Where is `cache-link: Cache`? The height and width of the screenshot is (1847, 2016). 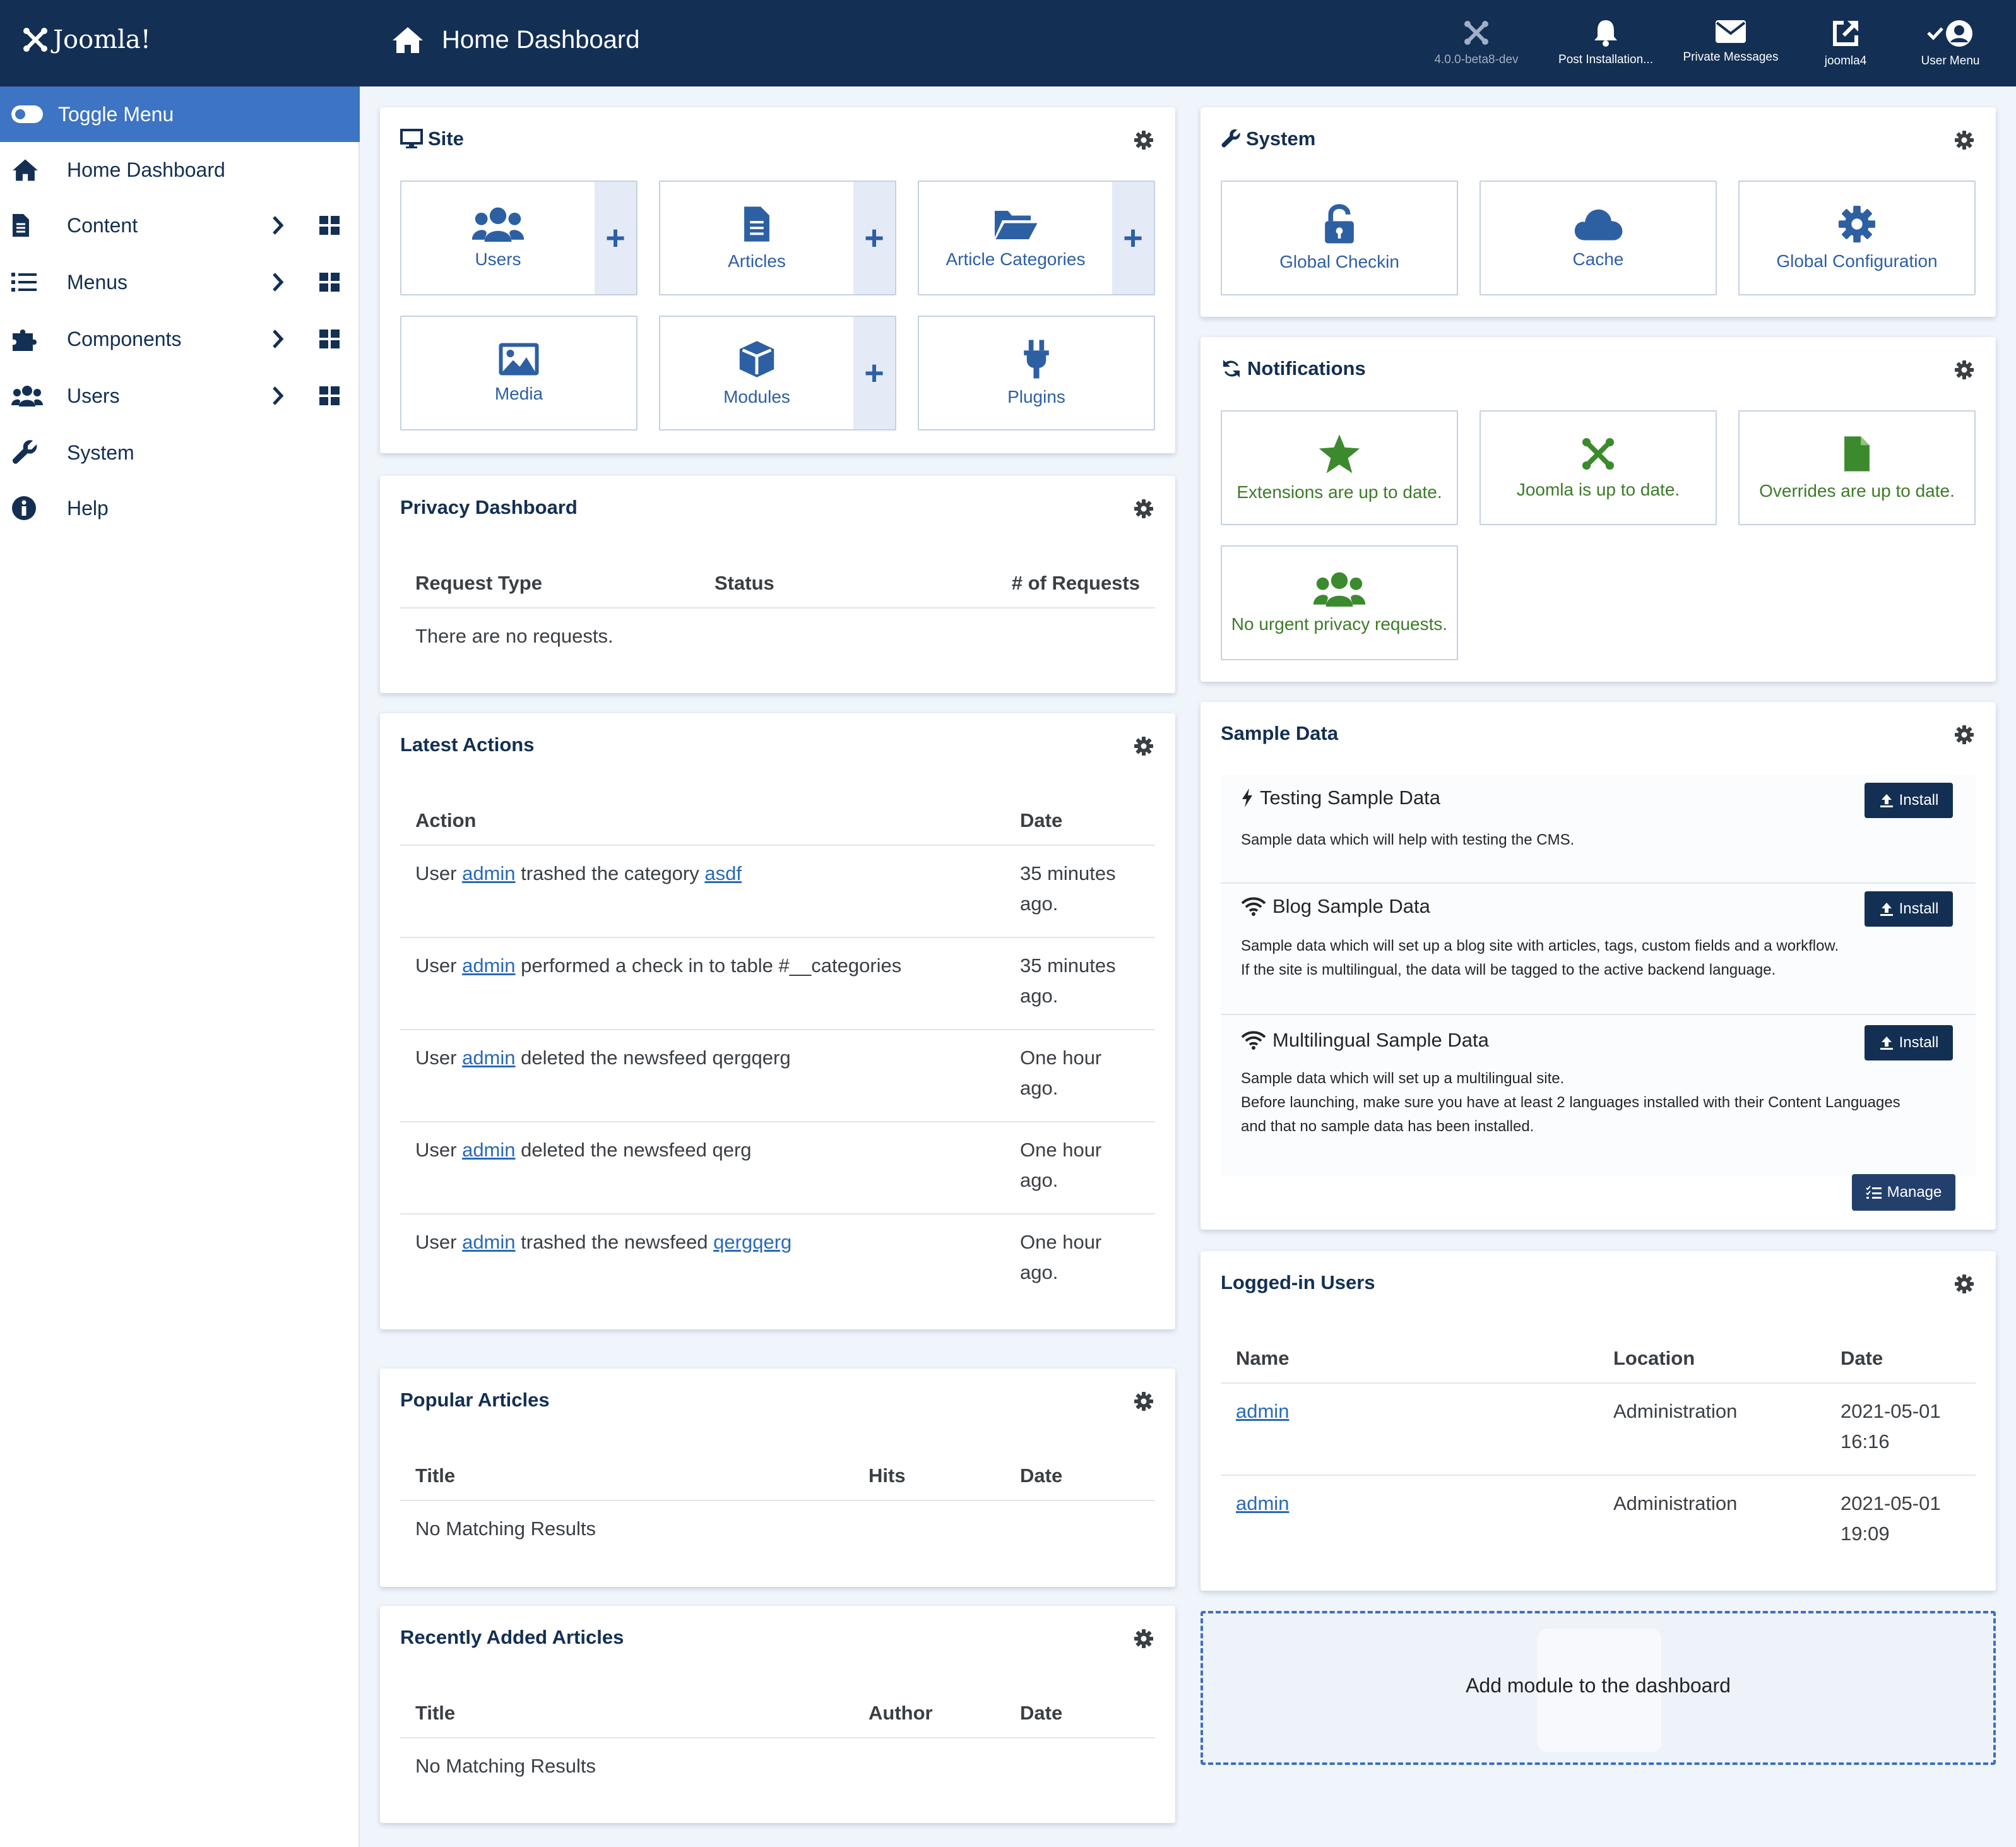 cache-link: Cache is located at coordinates (1598, 238).